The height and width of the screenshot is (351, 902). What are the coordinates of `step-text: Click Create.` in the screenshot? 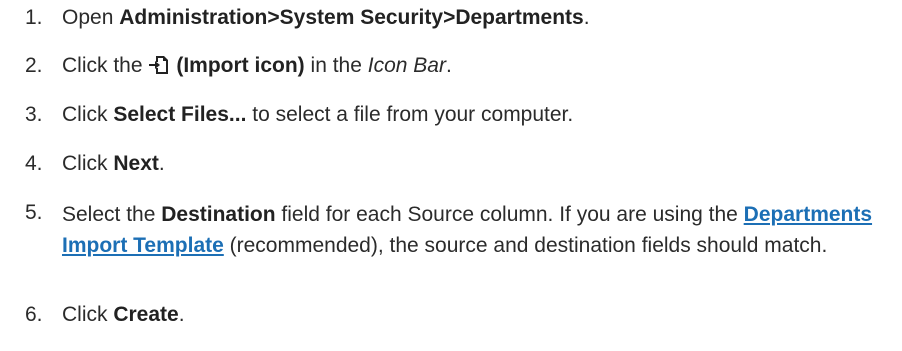 It's located at (480, 314).